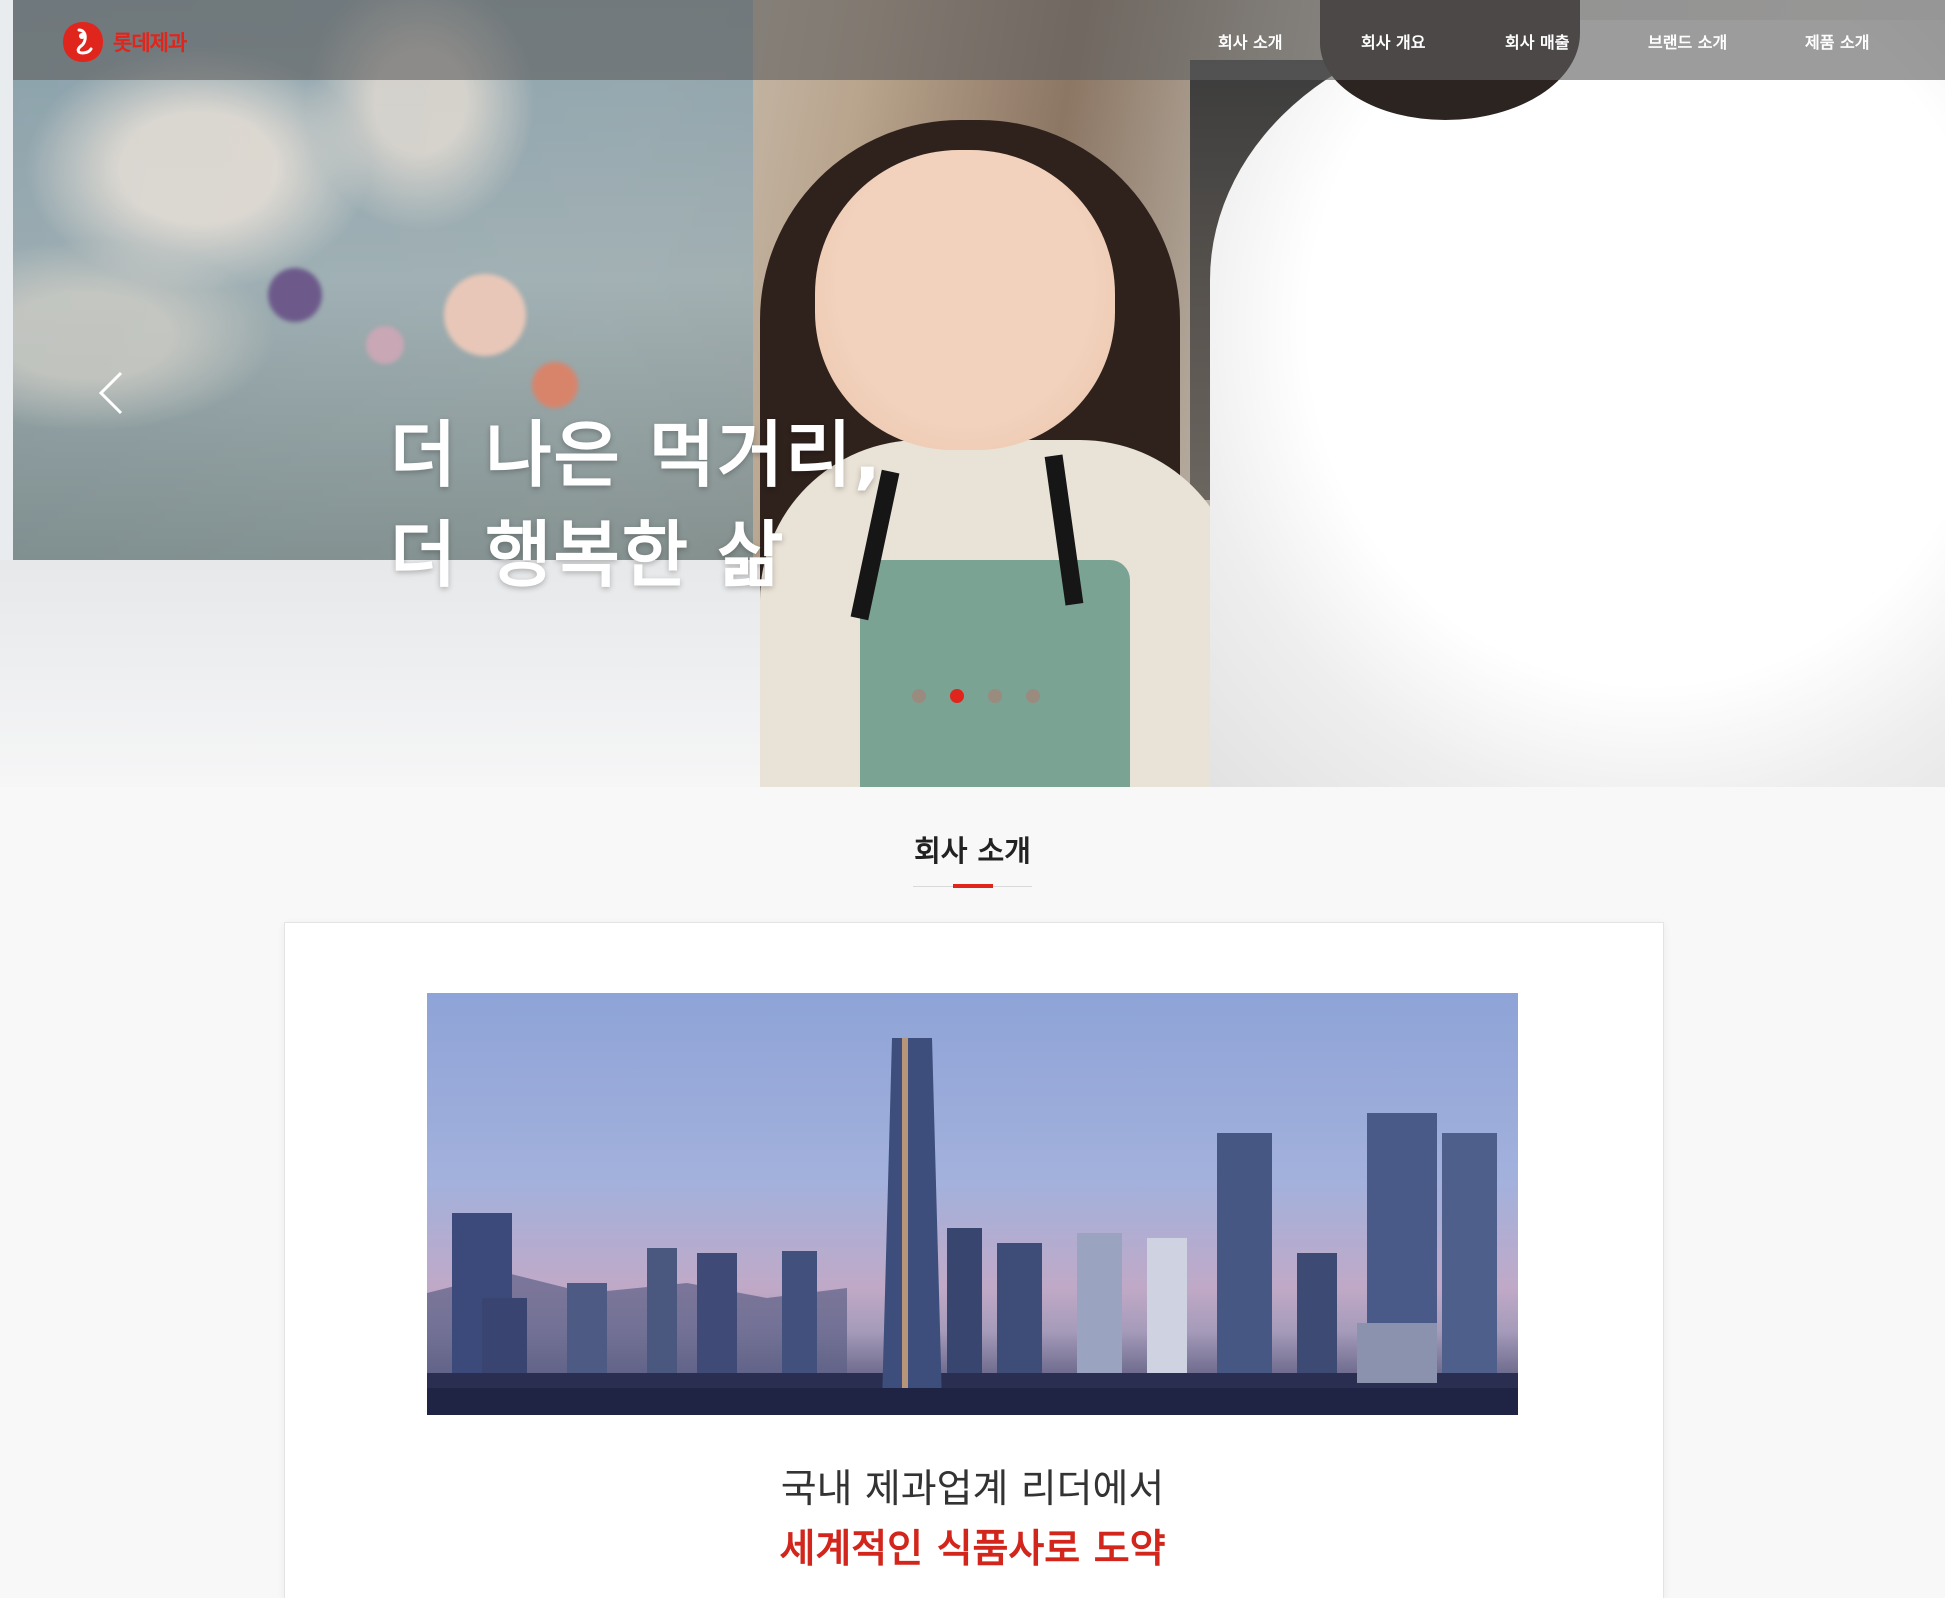 This screenshot has height=1598, width=1945. What do you see at coordinates (1837, 41) in the screenshot?
I see `nav-item-product-intro: 제품 소개` at bounding box center [1837, 41].